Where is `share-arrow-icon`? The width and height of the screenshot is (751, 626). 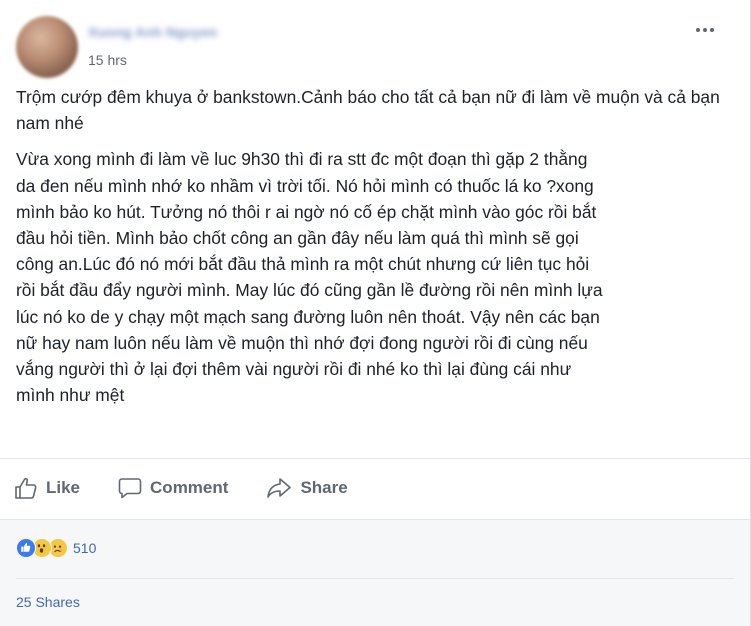
share-arrow-icon is located at coordinates (279, 488).